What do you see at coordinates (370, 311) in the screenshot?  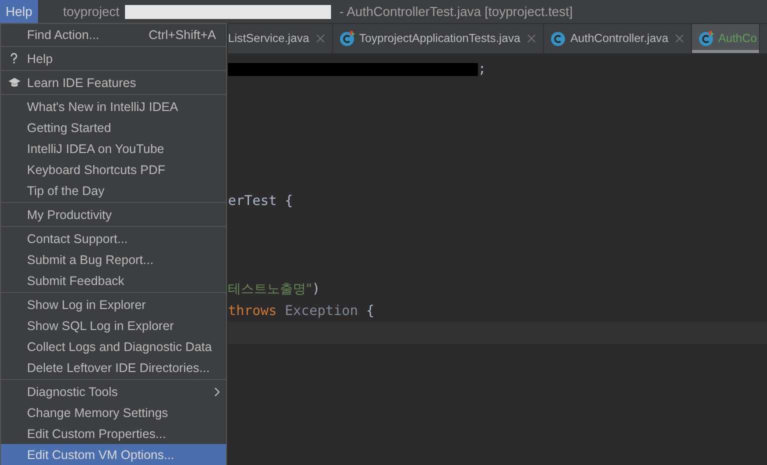 I see `code-text: {` at bounding box center [370, 311].